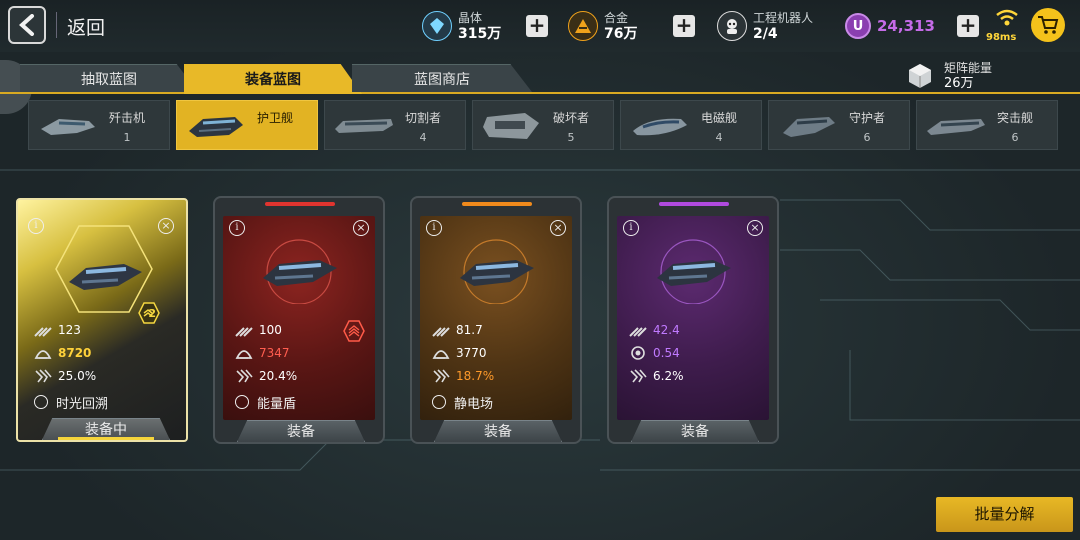 Image resolution: width=1080 pixels, height=540 pixels. What do you see at coordinates (537, 26) in the screenshot?
I see `add-crystal-button: +` at bounding box center [537, 26].